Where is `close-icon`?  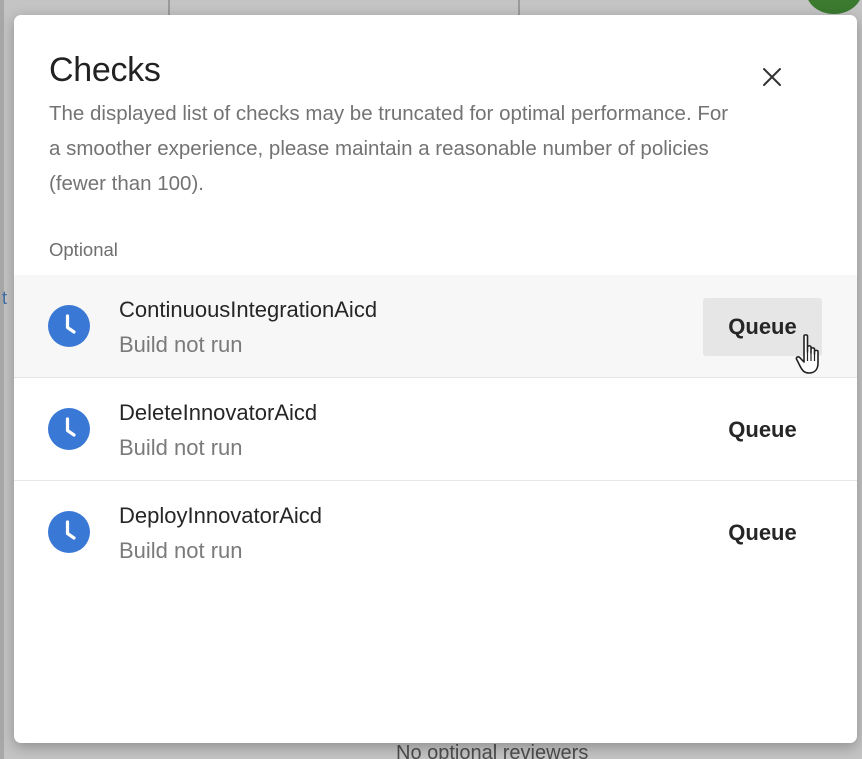 close-icon is located at coordinates (772, 77).